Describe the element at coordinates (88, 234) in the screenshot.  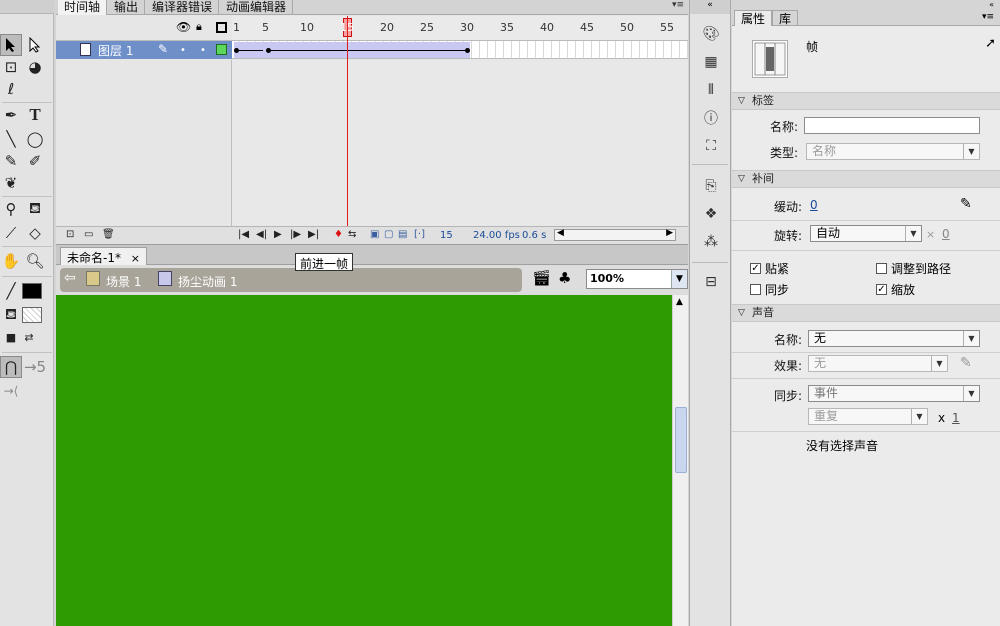
I see `new-folder-icon: ▭` at that location.